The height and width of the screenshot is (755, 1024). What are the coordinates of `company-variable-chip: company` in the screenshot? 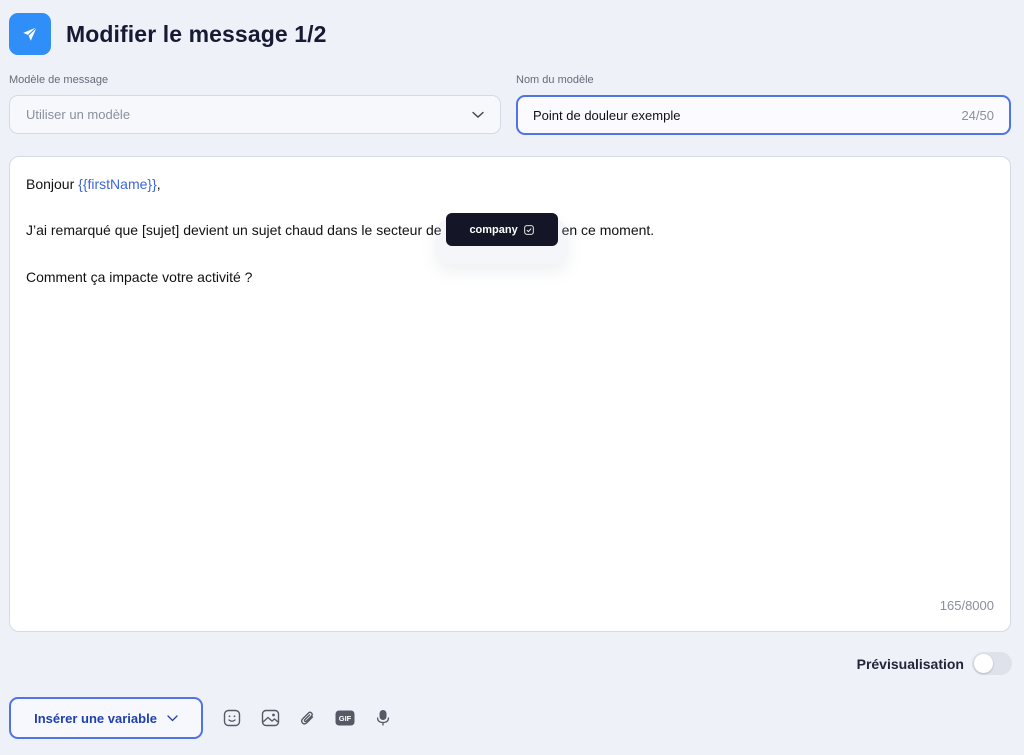 It's located at (501, 229).